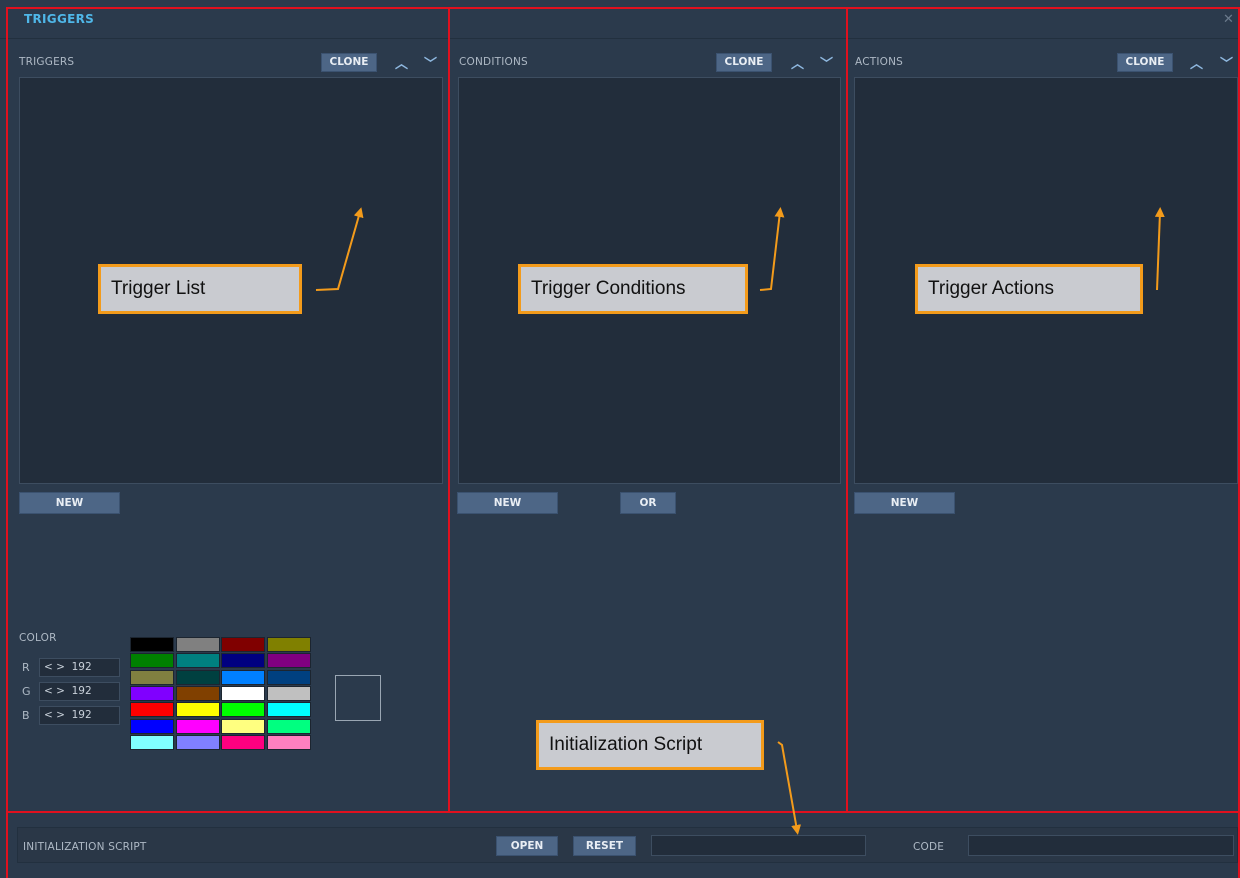 The width and height of the screenshot is (1240, 878). What do you see at coordinates (772, 249) in the screenshot?
I see `trigger-conditions-arrow` at bounding box center [772, 249].